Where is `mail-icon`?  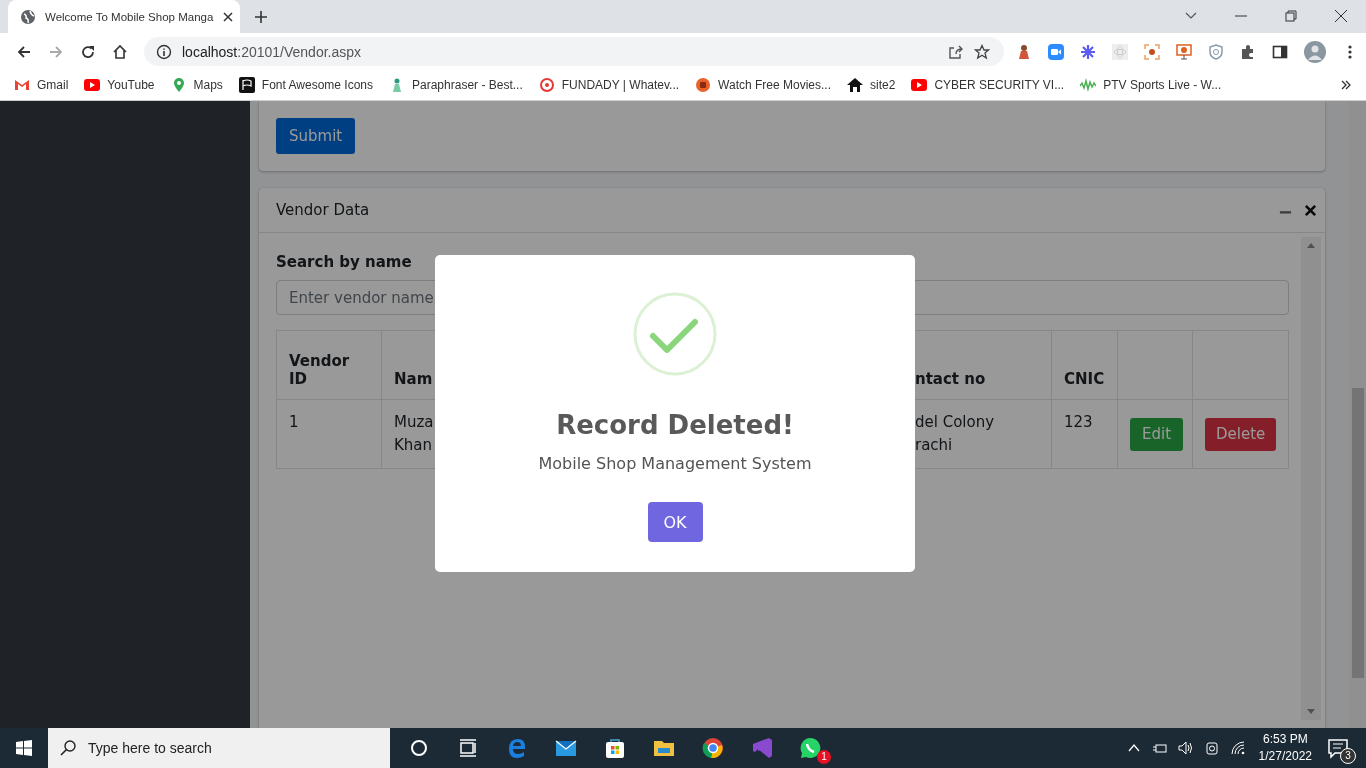
mail-icon is located at coordinates (22, 85).